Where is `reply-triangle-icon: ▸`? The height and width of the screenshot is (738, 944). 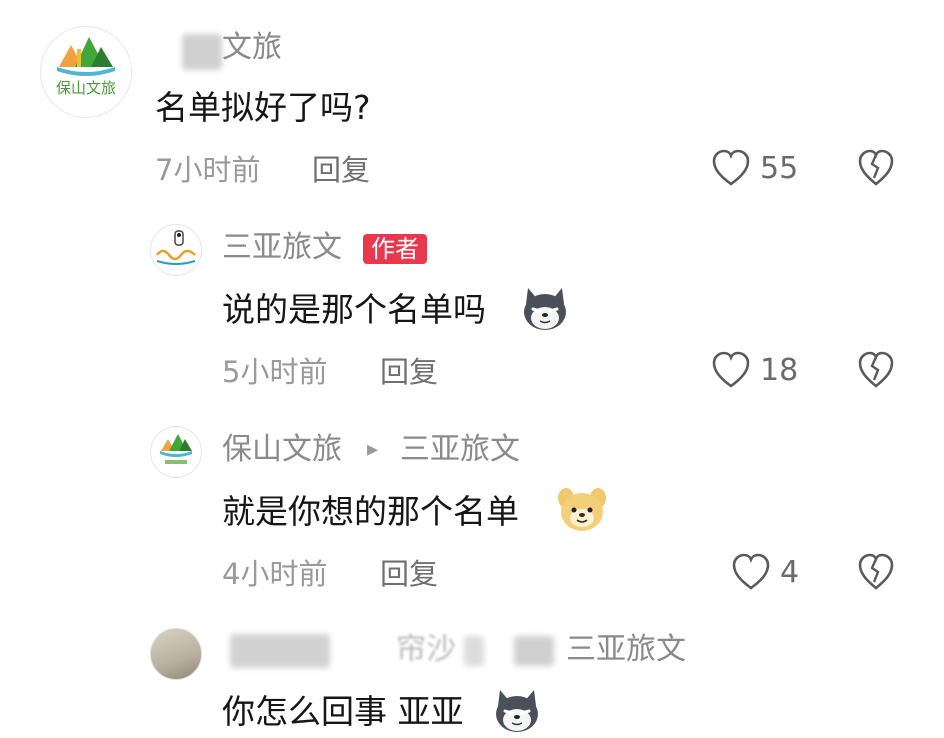 reply-triangle-icon: ▸ is located at coordinates (373, 449).